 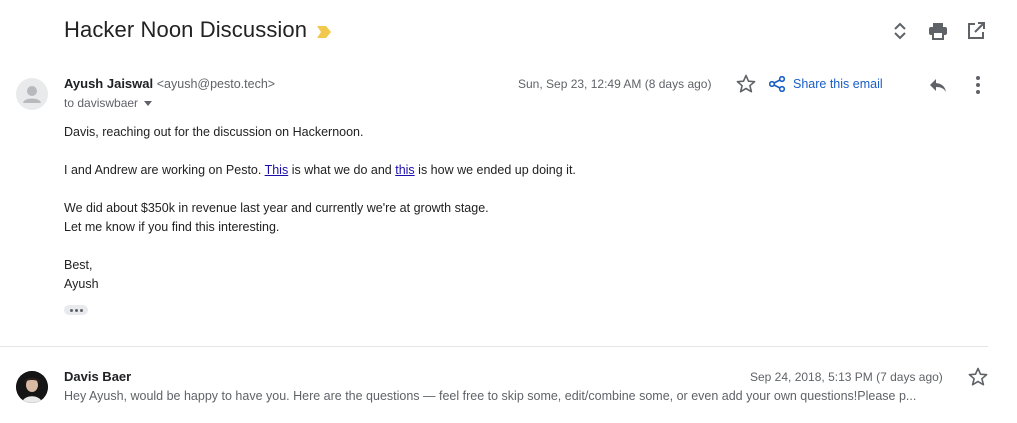 I want to click on profile-photo-icon, so click(x=32, y=387).